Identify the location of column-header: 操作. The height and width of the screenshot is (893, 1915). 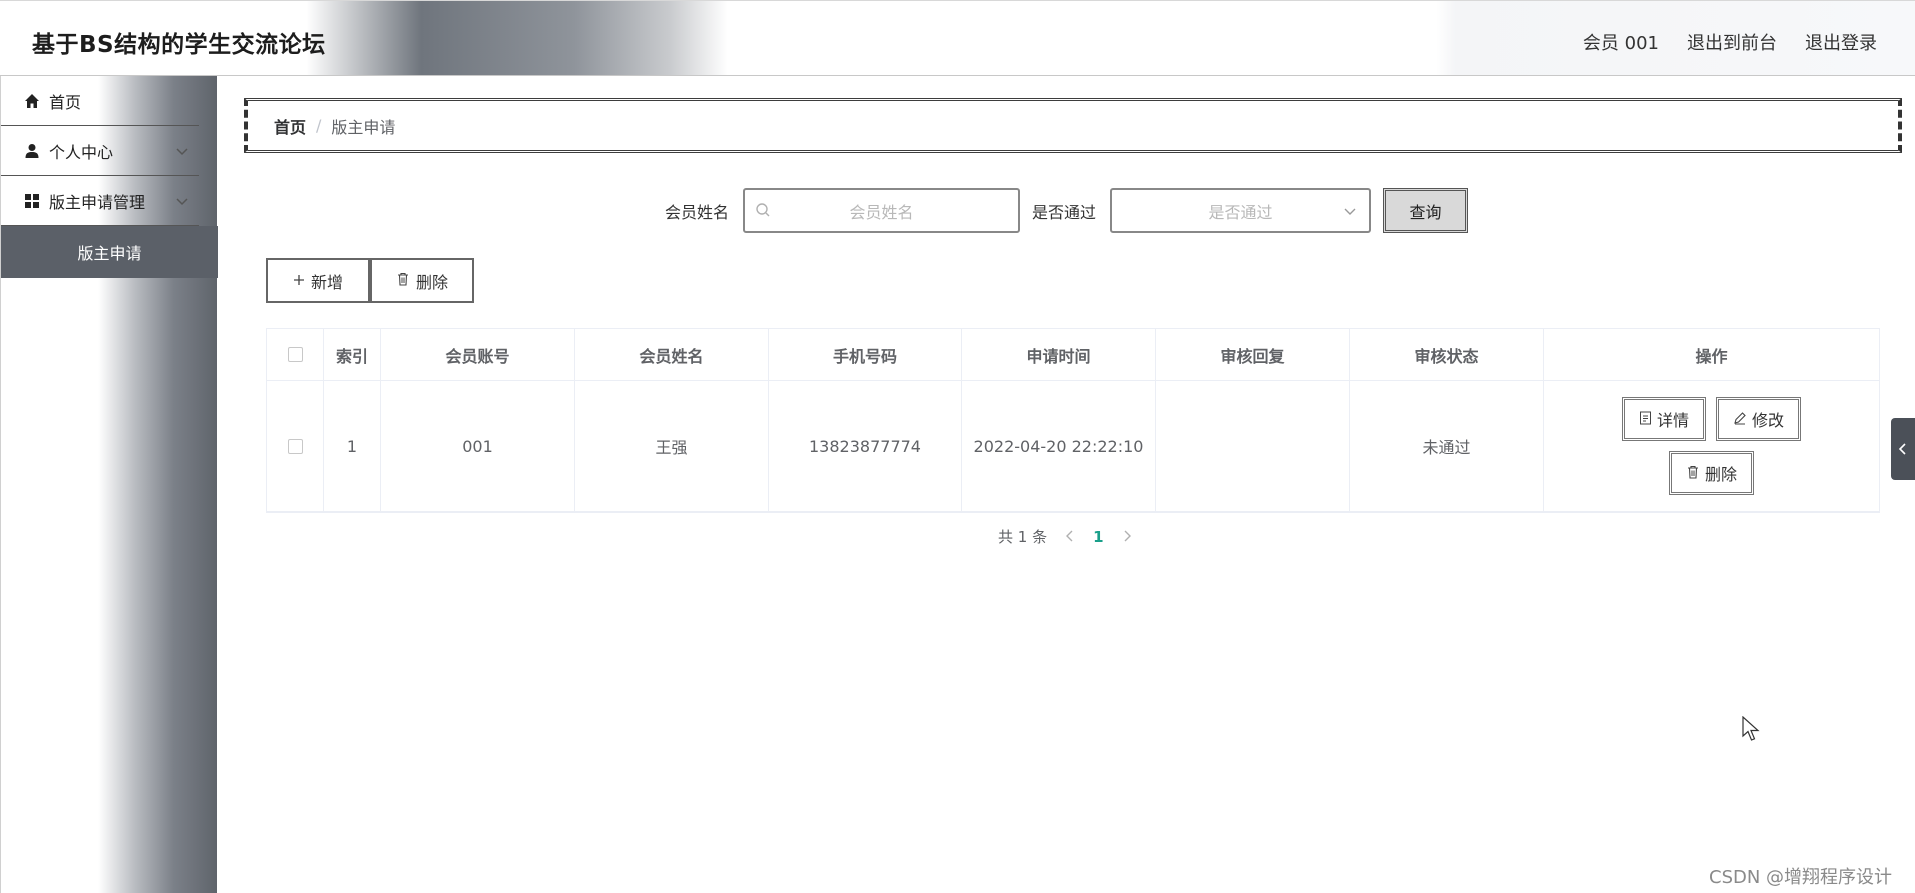
(1711, 356).